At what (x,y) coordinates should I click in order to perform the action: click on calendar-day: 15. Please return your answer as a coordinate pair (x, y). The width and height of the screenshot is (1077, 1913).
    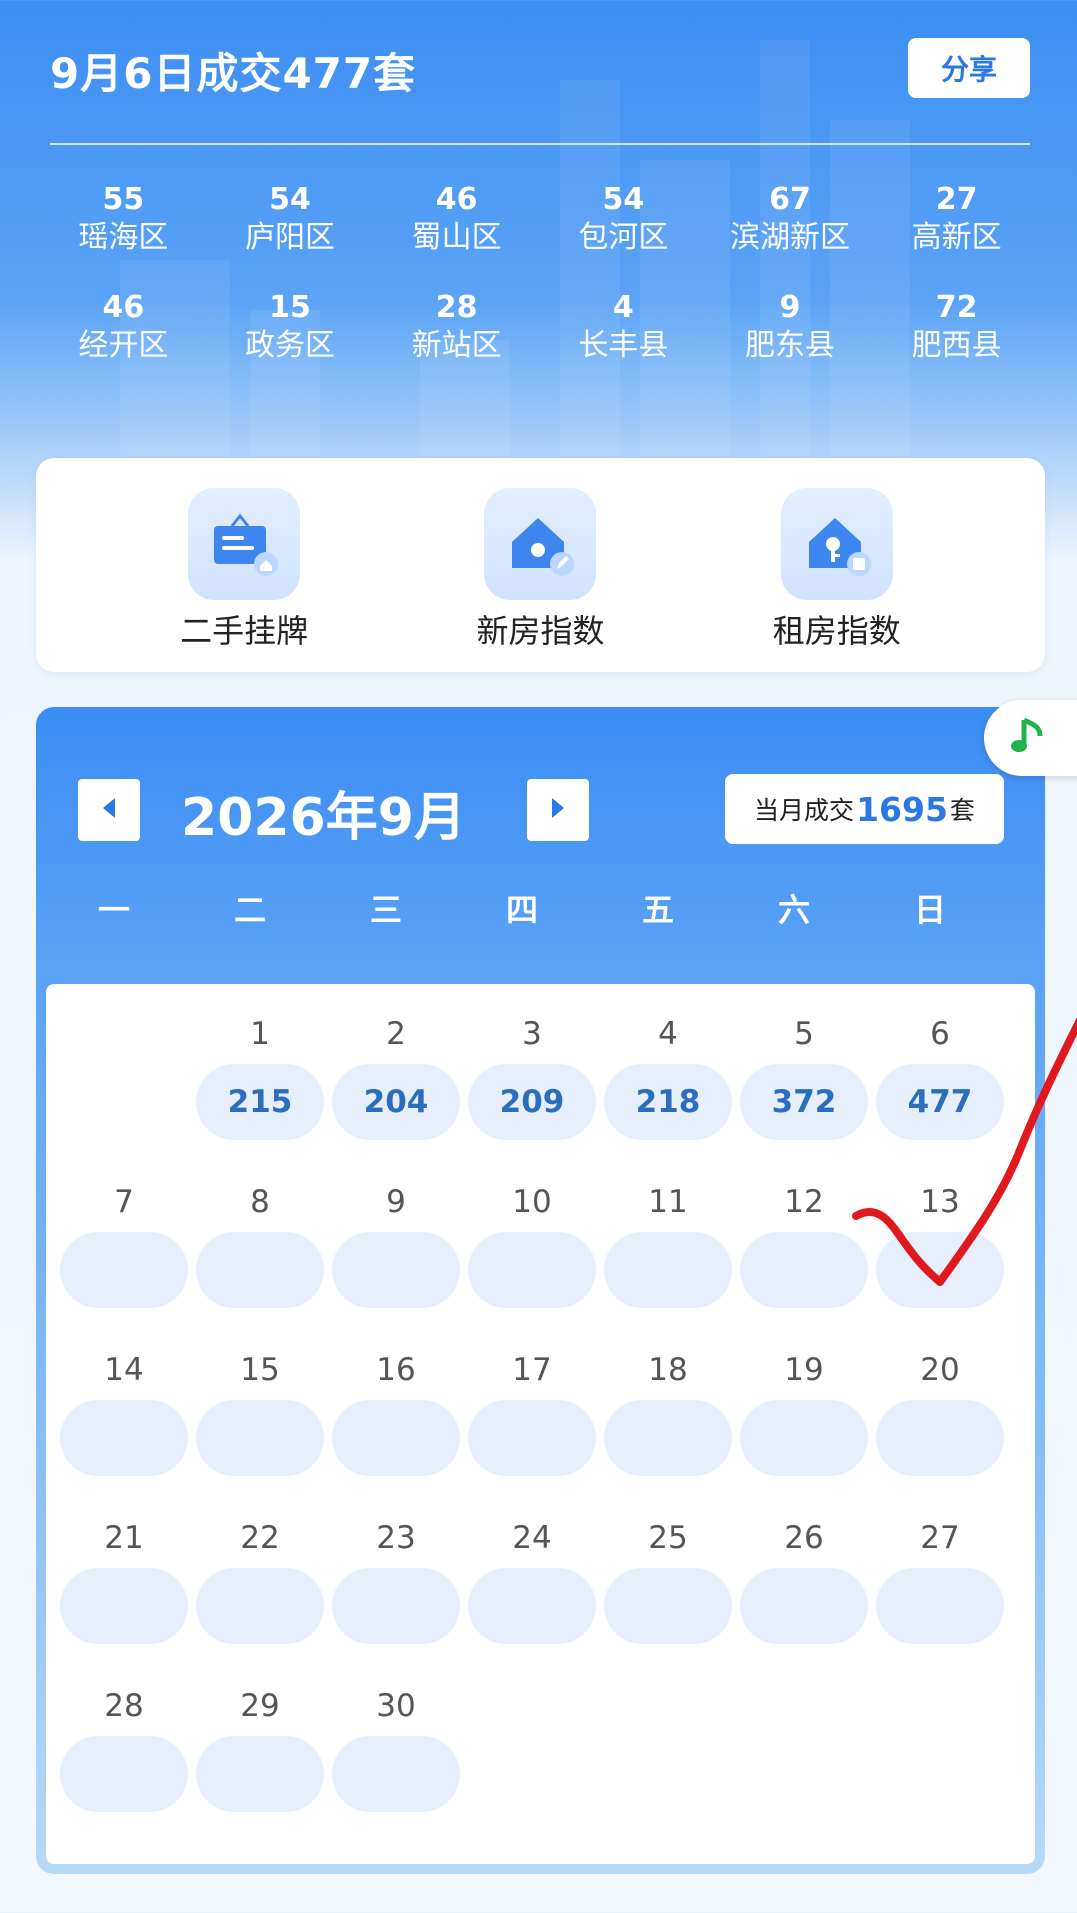
    Looking at the image, I should click on (260, 1424).